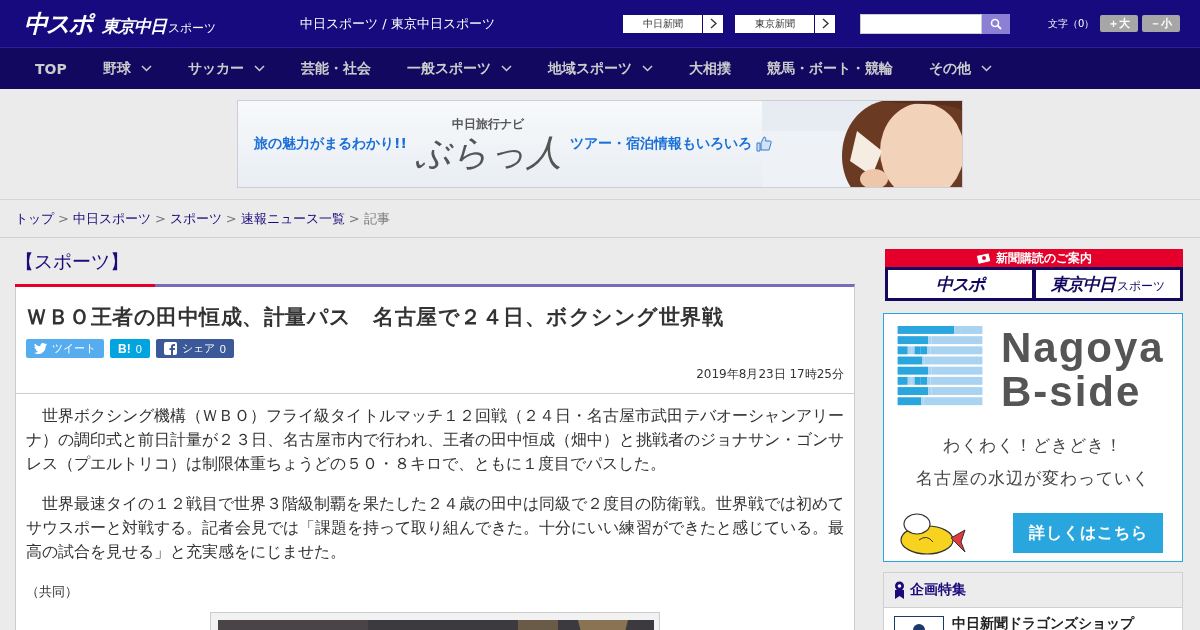 The width and height of the screenshot is (1200, 630). What do you see at coordinates (335, 68) in the screenshot?
I see `nav-item: 芸能・社会` at bounding box center [335, 68].